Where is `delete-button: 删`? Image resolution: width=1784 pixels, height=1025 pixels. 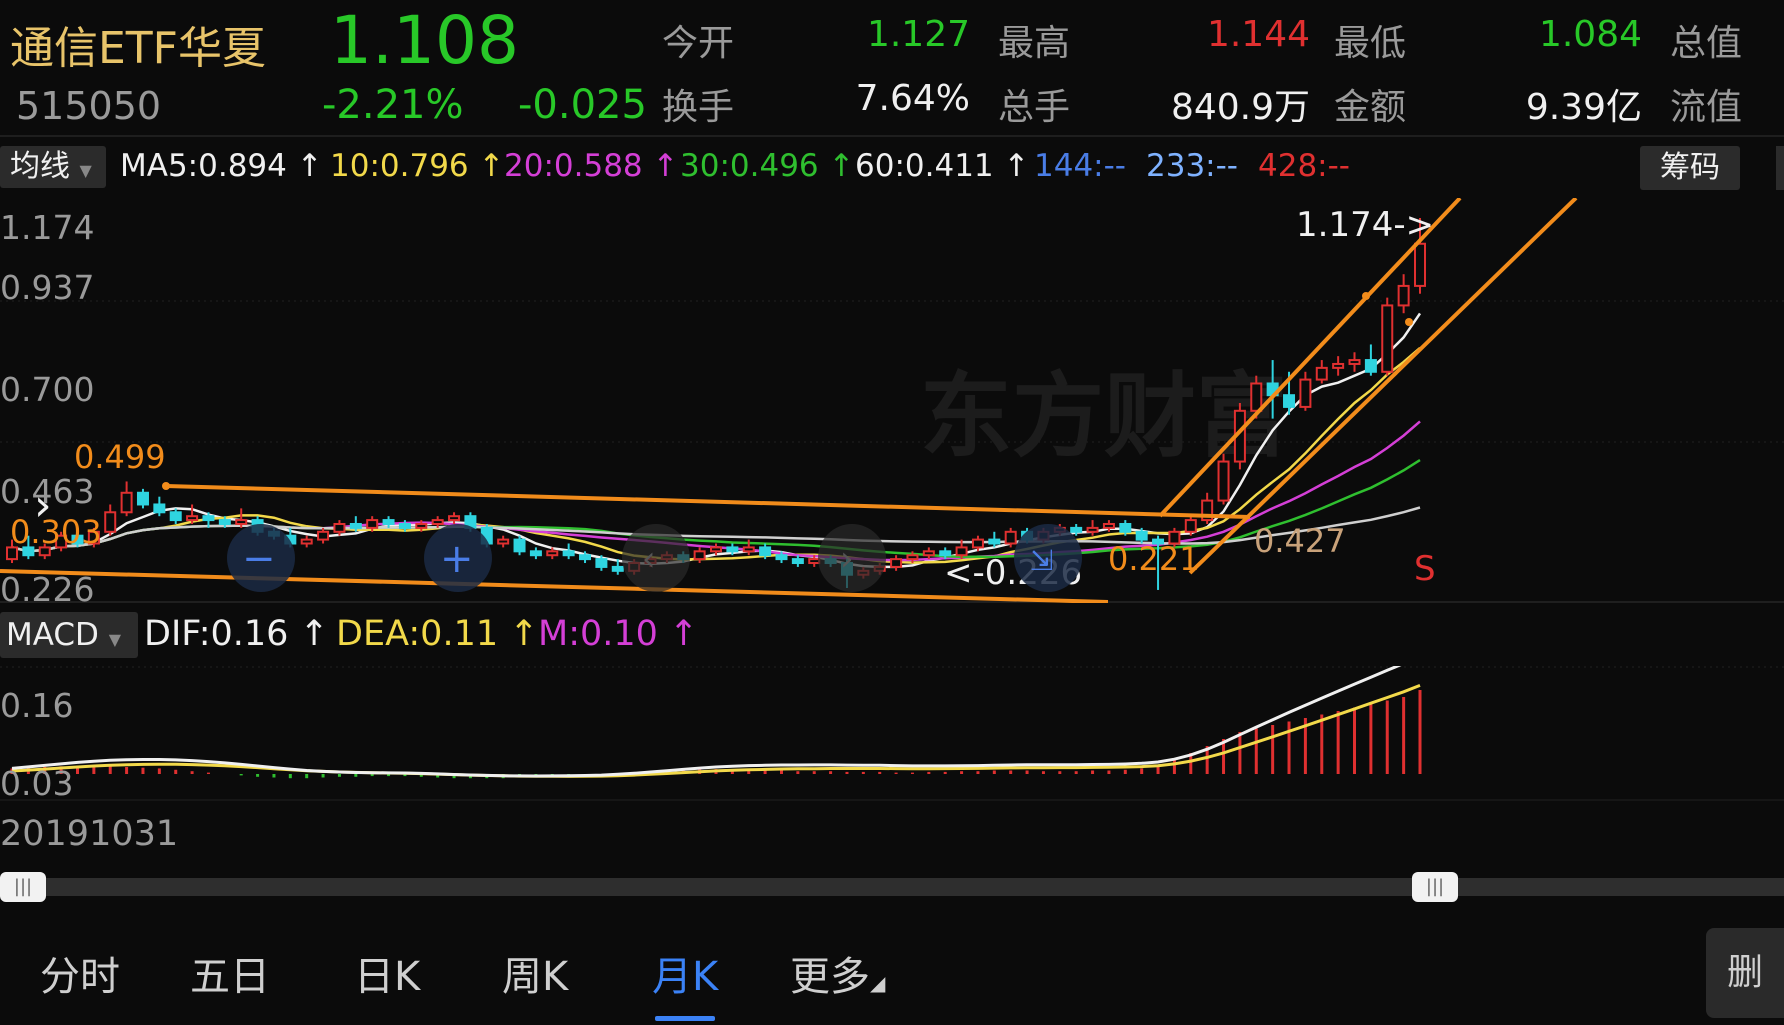 delete-button: 删 is located at coordinates (1745, 973).